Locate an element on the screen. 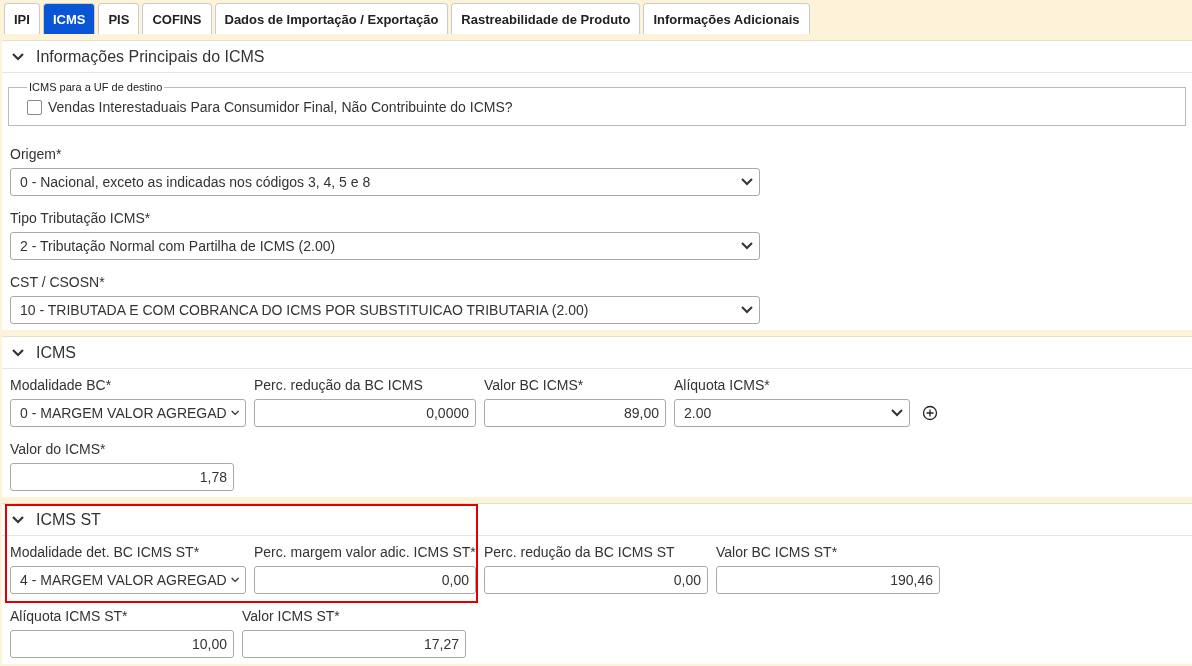  input-field: 17,27 is located at coordinates (354, 644).